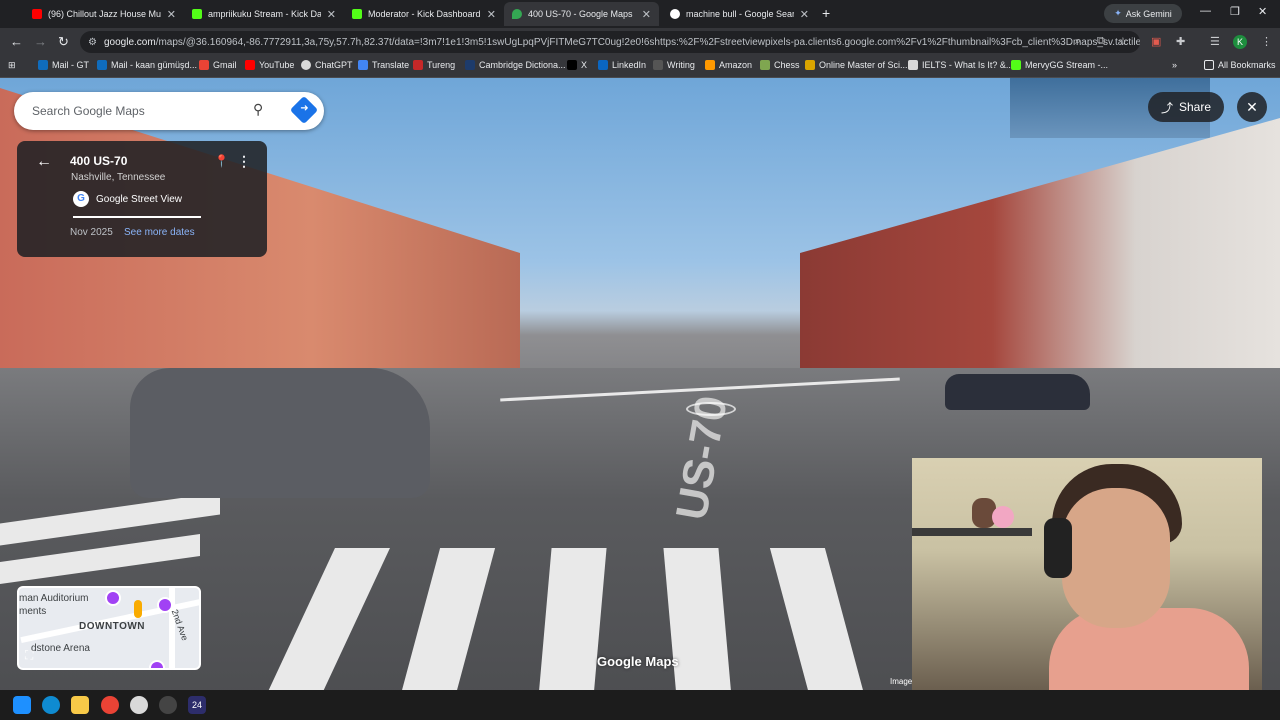 The height and width of the screenshot is (720, 1280). I want to click on tab-youtube: (96) Chillout Jazz House Music | ✕, so click(104, 14).